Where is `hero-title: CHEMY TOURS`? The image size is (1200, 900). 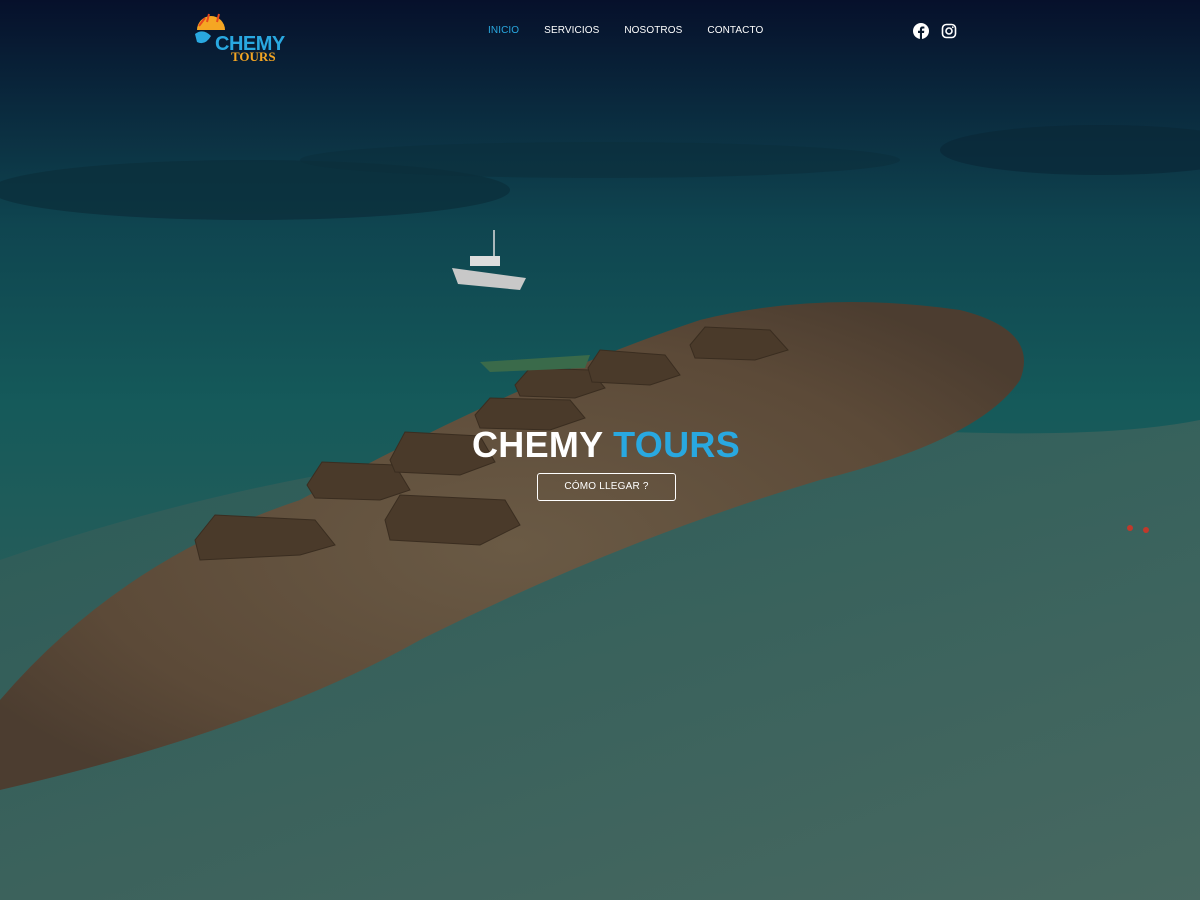
hero-title: CHEMY TOURS is located at coordinates (600, 445).